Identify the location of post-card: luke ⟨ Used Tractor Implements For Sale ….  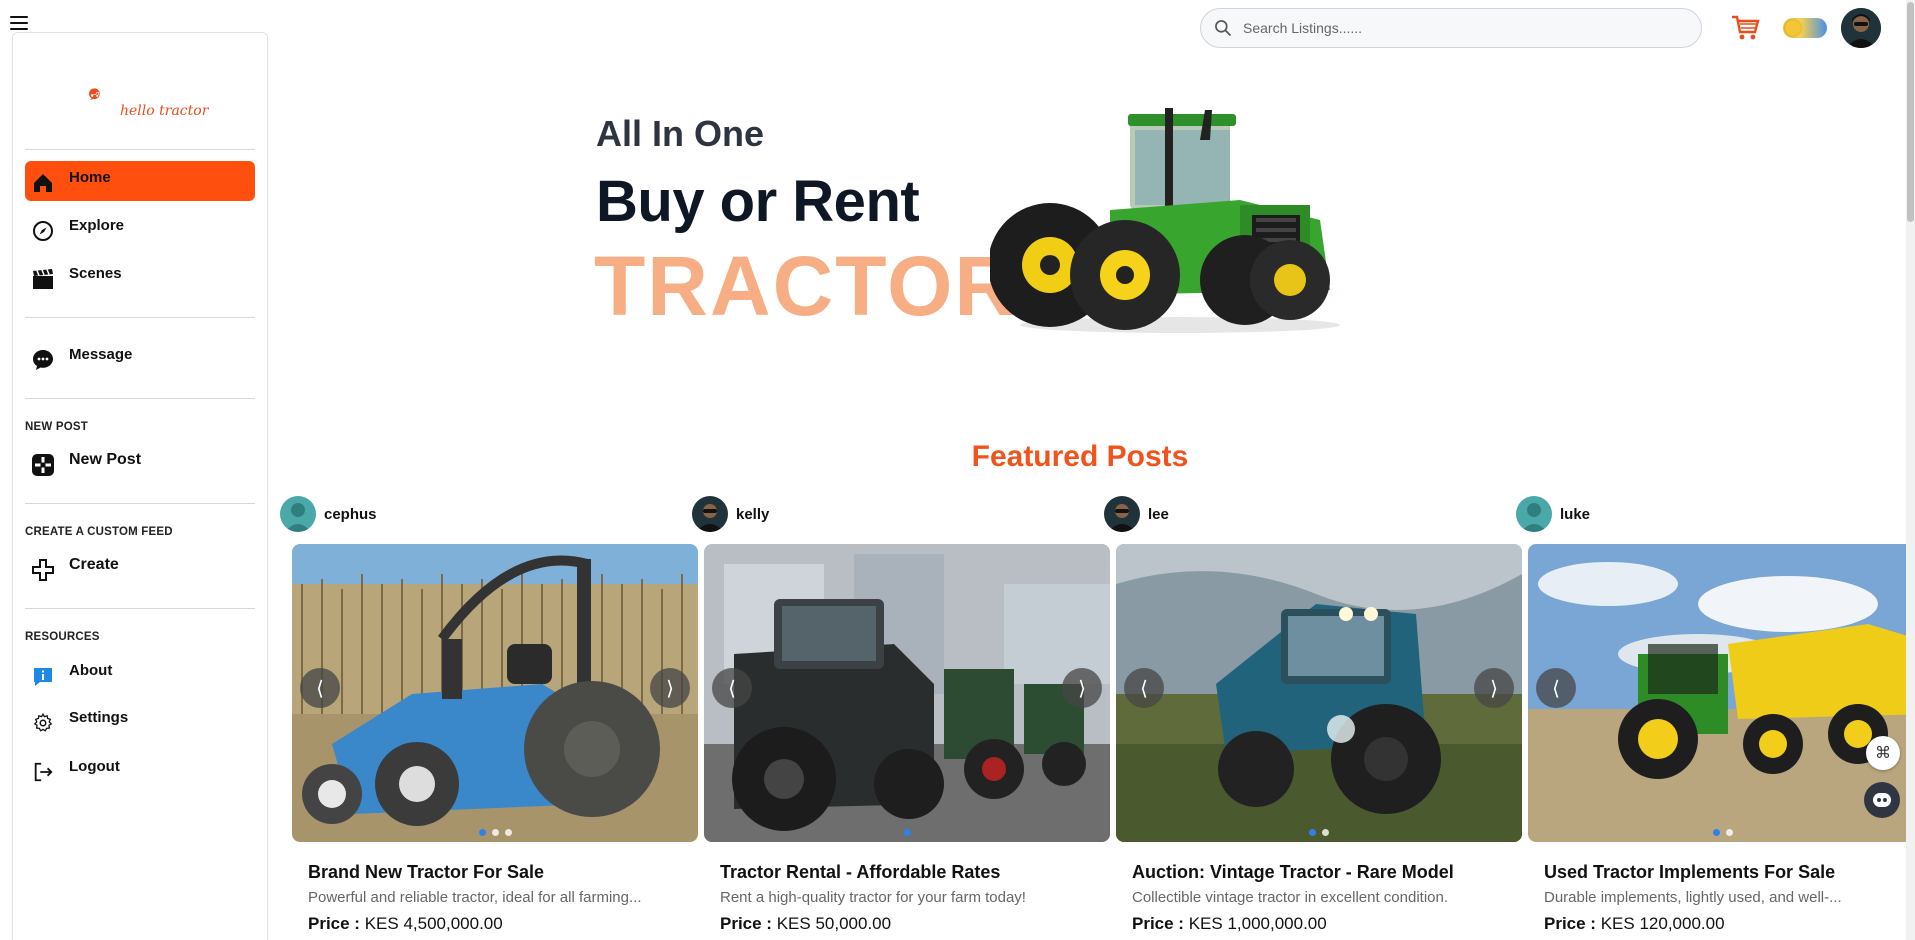
(1715, 718).